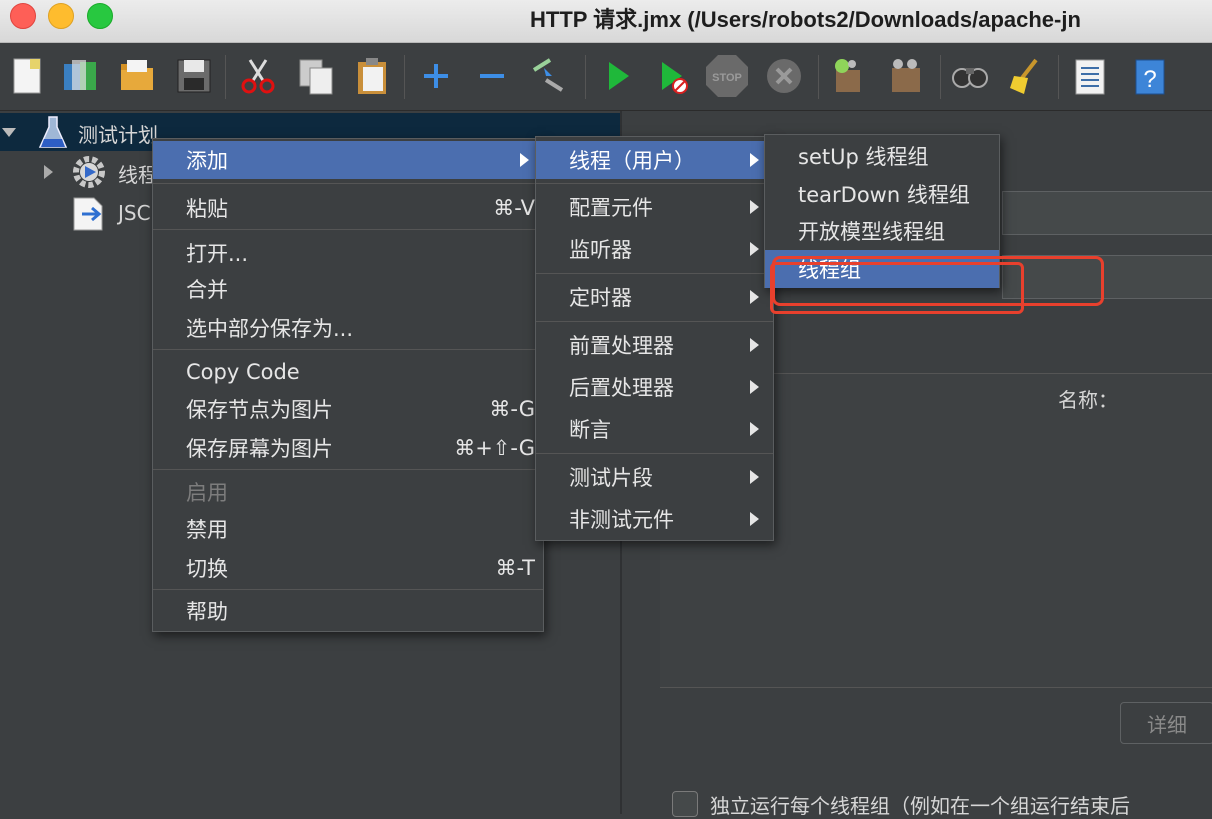  What do you see at coordinates (194, 76) in the screenshot?
I see `save-icon` at bounding box center [194, 76].